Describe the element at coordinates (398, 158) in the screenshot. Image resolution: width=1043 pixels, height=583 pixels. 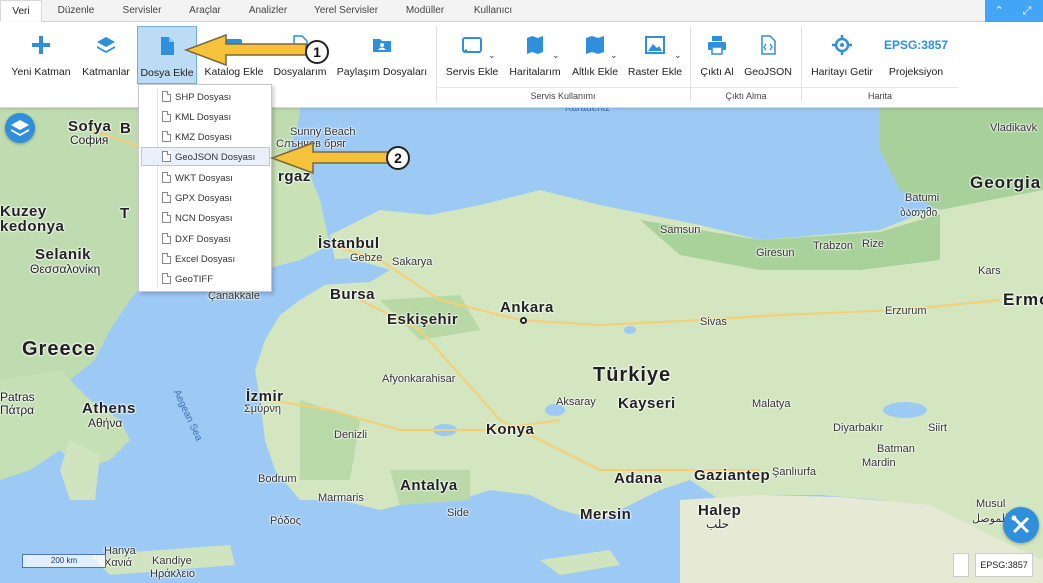
I see `callout-2: 2` at that location.